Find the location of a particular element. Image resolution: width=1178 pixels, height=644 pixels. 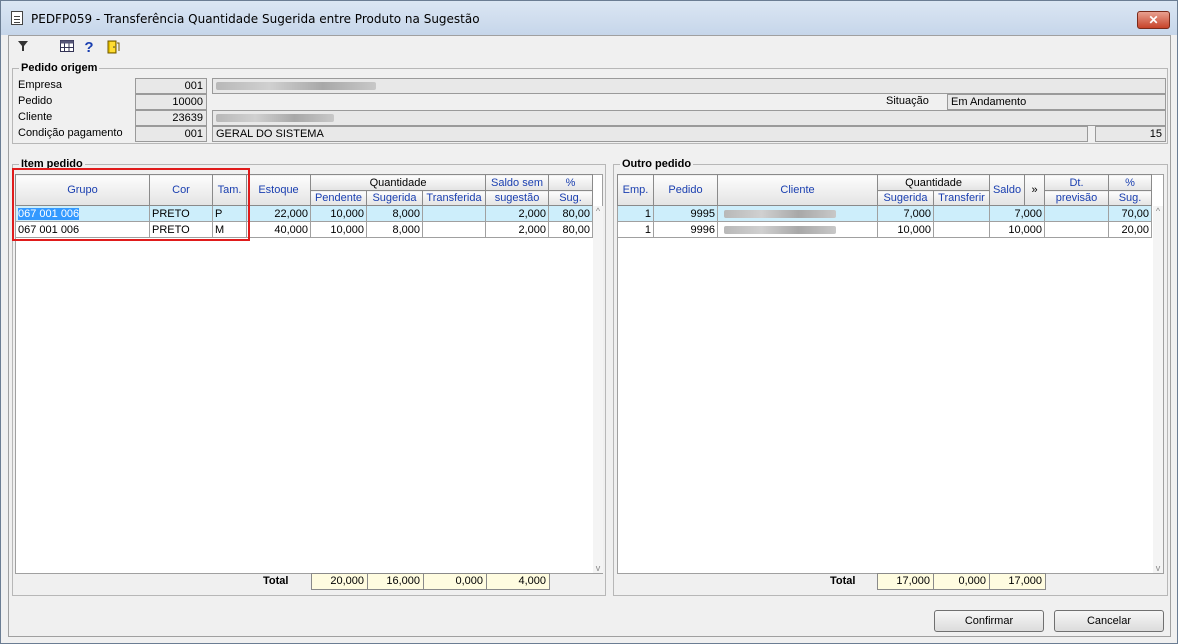

cell-estoque: 40,000 is located at coordinates (278, 229).